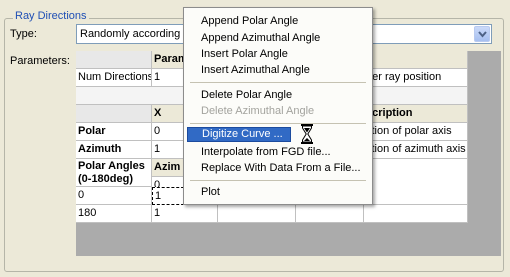 This screenshot has width=510, height=277. What do you see at coordinates (416, 150) in the screenshot?
I see `azimuth-description: ction of azimuth axis` at bounding box center [416, 150].